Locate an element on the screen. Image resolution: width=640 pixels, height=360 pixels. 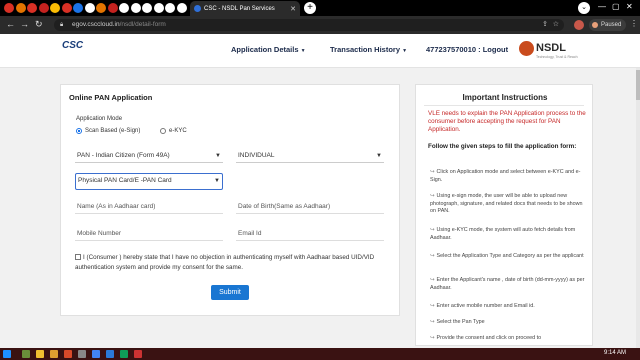
back-icon: ← is located at coordinates (10, 24).